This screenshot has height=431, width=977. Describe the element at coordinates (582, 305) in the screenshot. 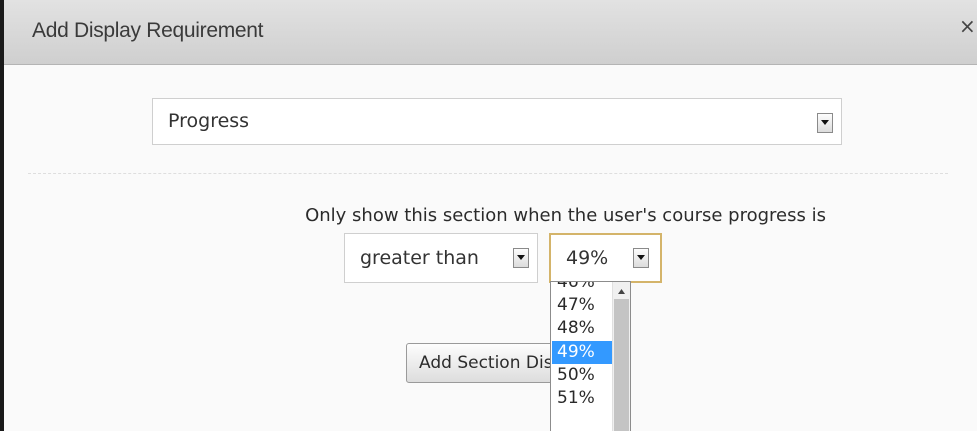

I see `dropdown-option: 47%` at that location.